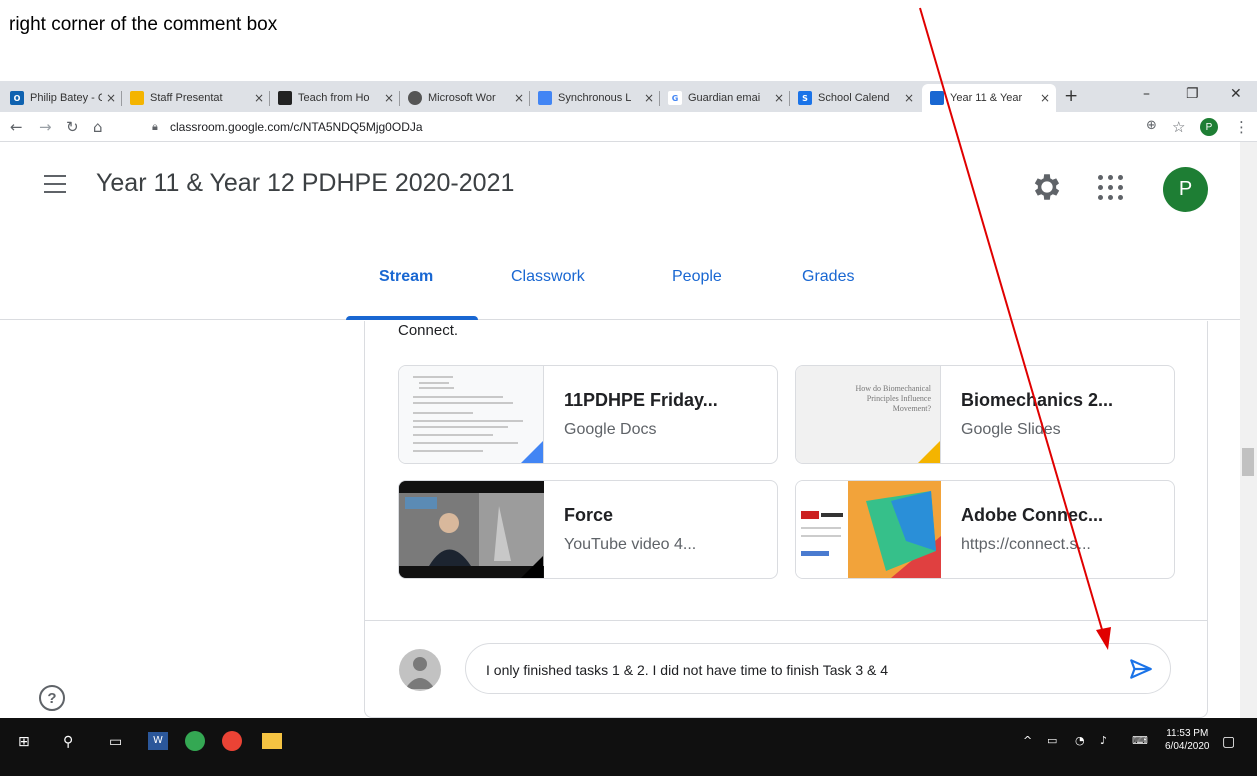  What do you see at coordinates (588, 414) in the screenshot?
I see `attachment-card: 11PDHPE Friday... Google Docs` at bounding box center [588, 414].